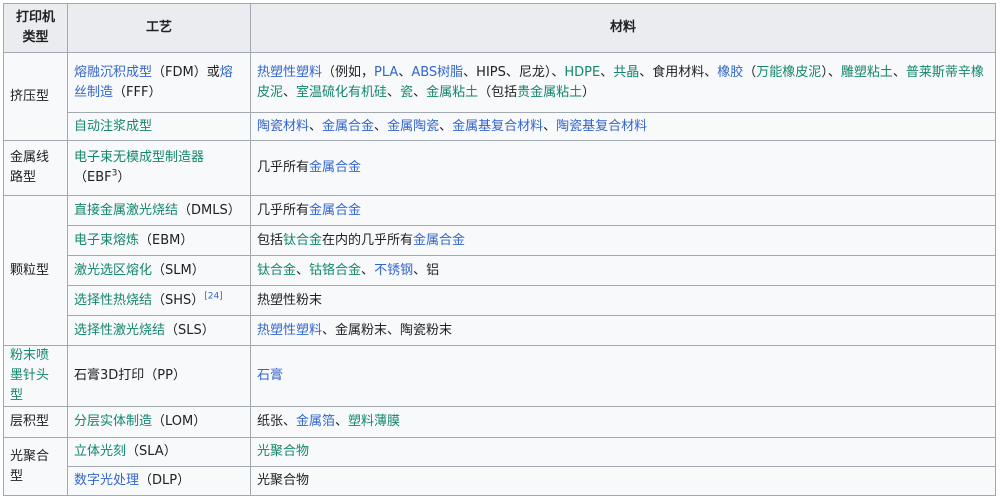 This screenshot has width=1000, height=496. What do you see at coordinates (626, 72) in the screenshot?
I see `wiki-link: 共晶` at bounding box center [626, 72].